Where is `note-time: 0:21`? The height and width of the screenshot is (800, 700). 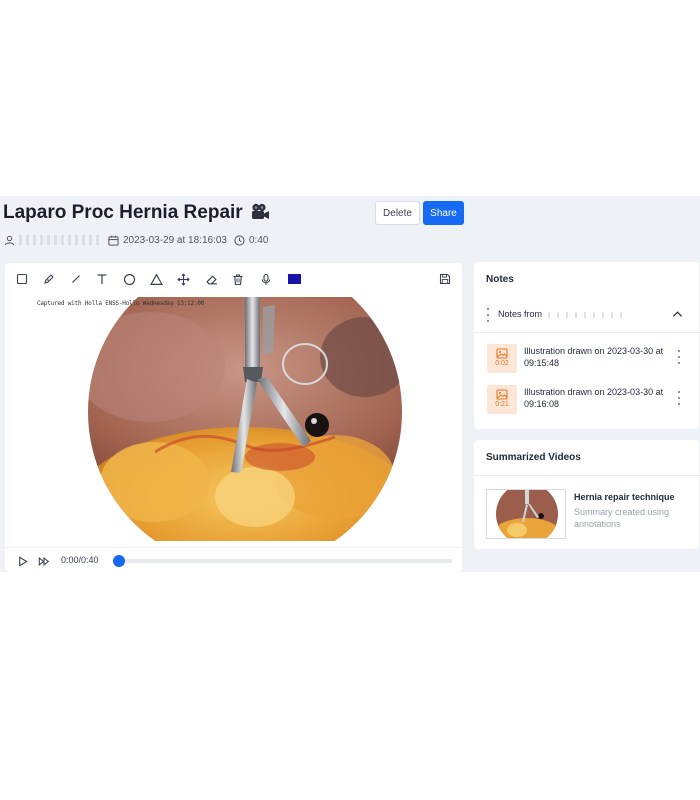
note-time: 0:21 is located at coordinates (502, 404).